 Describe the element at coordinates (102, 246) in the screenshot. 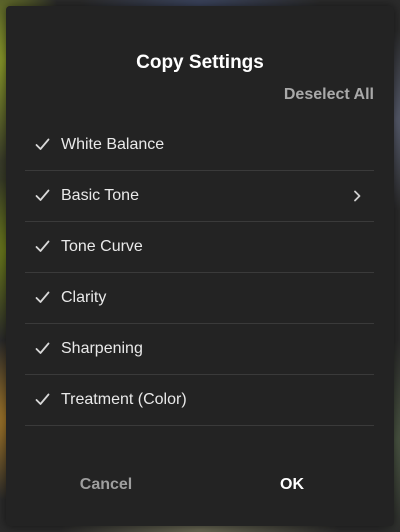

I see `setting-label: Tone Curve` at that location.